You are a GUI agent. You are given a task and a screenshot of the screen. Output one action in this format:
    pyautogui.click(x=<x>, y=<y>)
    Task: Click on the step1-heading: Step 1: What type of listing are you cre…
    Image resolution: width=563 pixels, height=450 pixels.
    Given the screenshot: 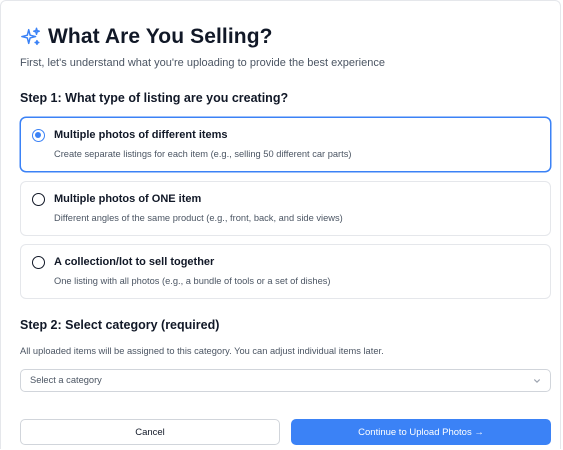 What is the action you would take?
    pyautogui.click(x=154, y=98)
    